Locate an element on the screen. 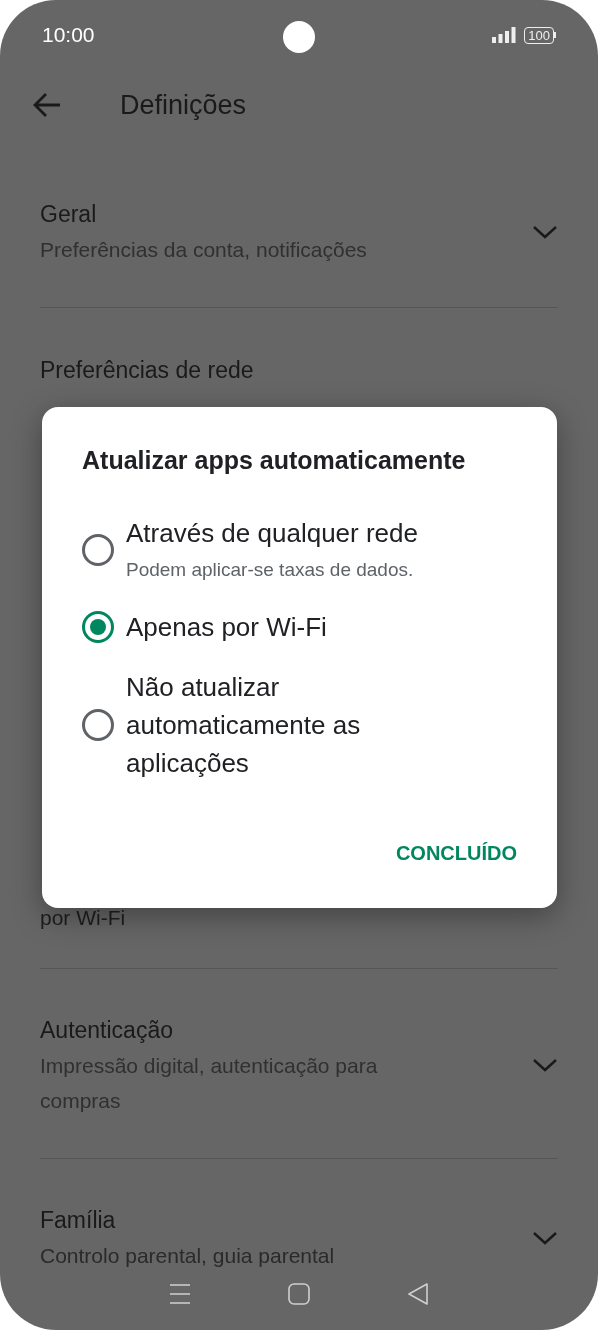 This screenshot has width=598, height=1330. item-title: Autenticação is located at coordinates (107, 1030).